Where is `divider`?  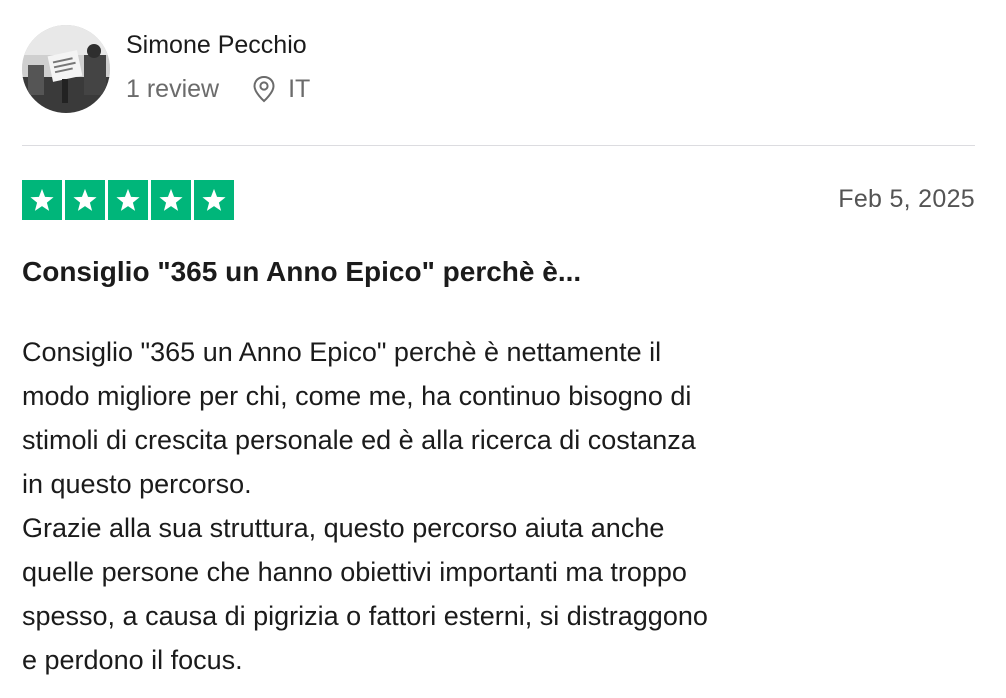
divider is located at coordinates (498, 145).